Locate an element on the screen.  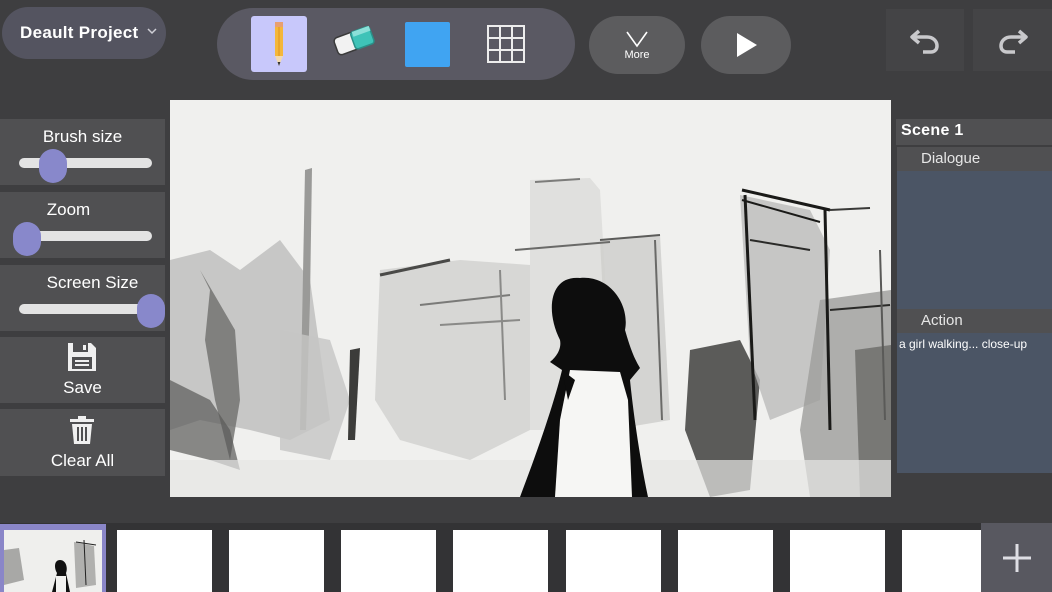
clear-all-button: Clear All is located at coordinates (82, 442).